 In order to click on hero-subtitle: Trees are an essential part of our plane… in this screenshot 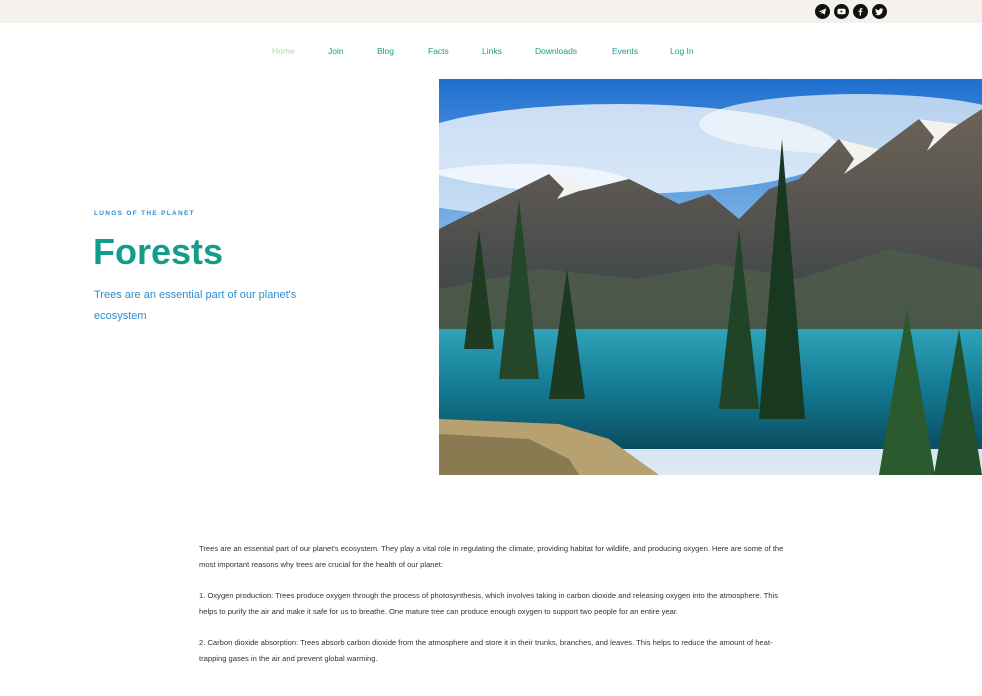, I will do `click(195, 305)`.